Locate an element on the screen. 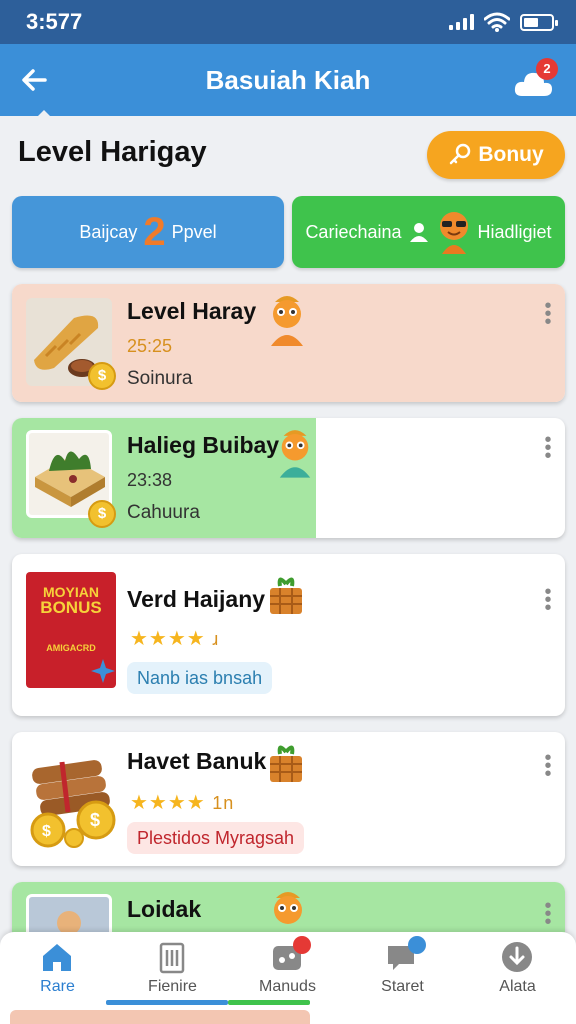 The image size is (576, 1024). card-title: Halieg Buibay is located at coordinates (203, 445).